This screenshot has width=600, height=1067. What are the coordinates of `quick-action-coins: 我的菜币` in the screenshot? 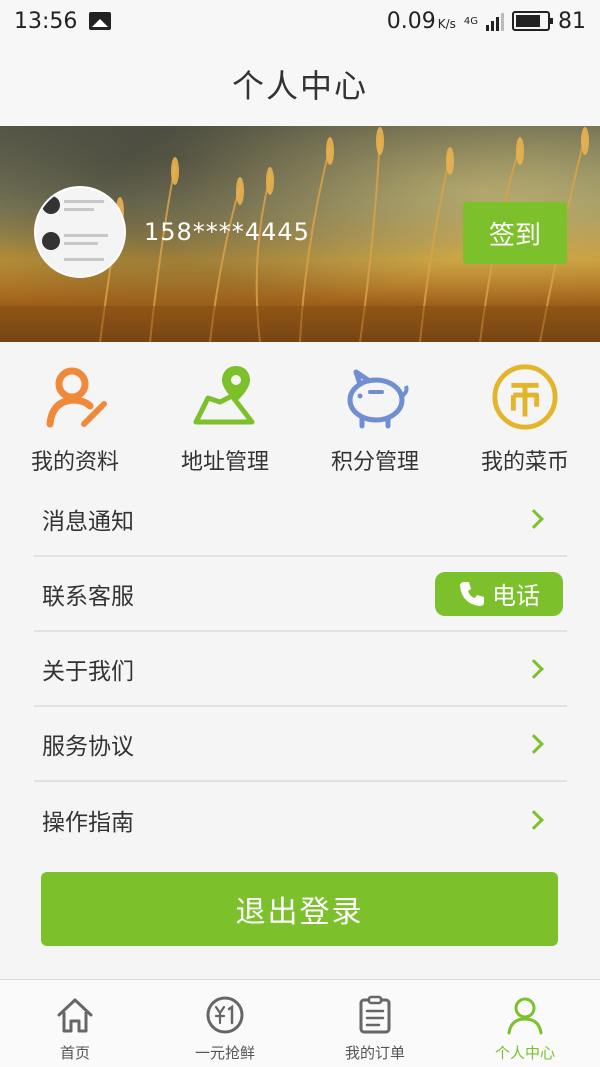 It's located at (525, 412).